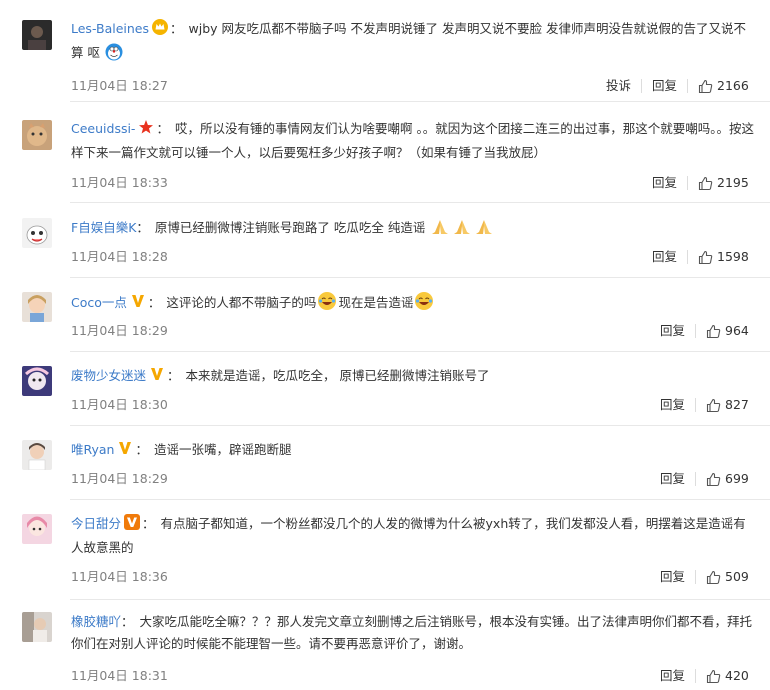 The width and height of the screenshot is (770, 690). I want to click on like-button: 699, so click(730, 479).